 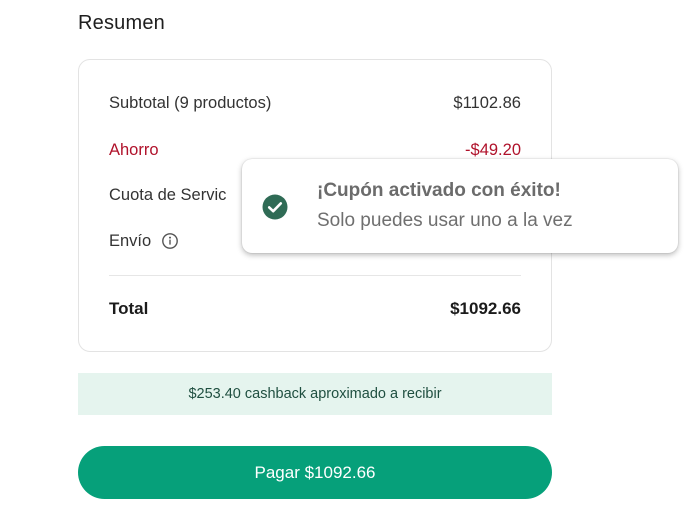 I want to click on cashback-text: $253.40 cashback aproximado a recibir, so click(x=315, y=394).